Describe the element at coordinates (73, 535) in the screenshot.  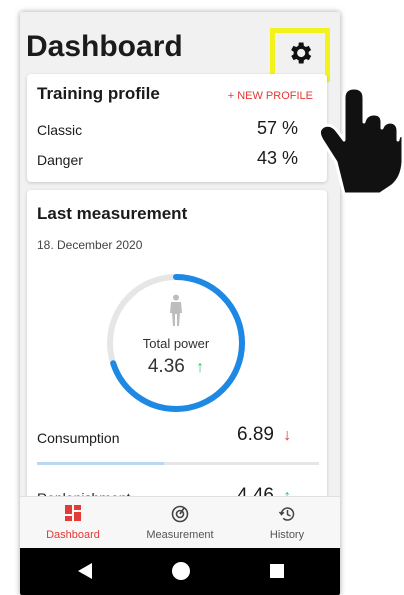
I see `nav-label-dashboard: Dashboard` at that location.